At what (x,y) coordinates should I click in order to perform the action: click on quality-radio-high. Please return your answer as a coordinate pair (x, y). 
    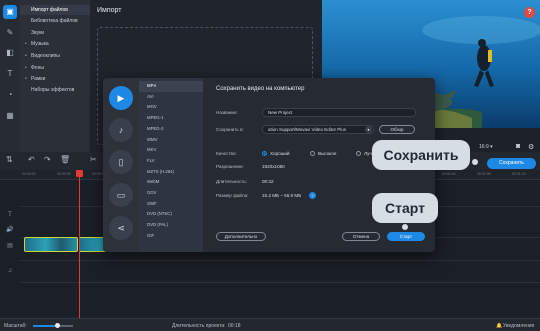
    Looking at the image, I should click on (312, 153).